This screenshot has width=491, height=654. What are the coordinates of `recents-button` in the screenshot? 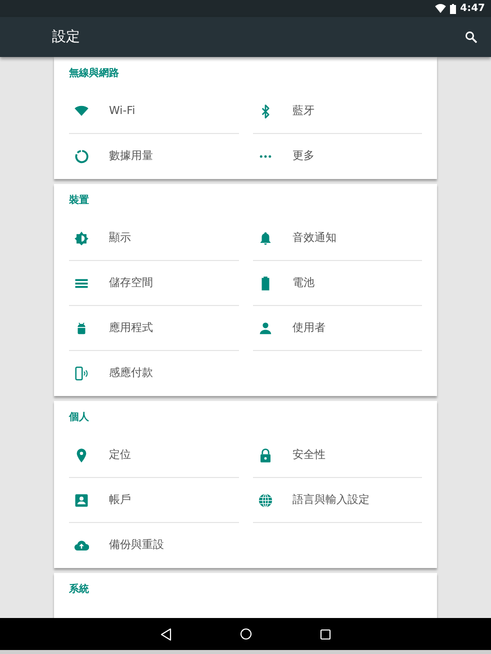 It's located at (325, 634).